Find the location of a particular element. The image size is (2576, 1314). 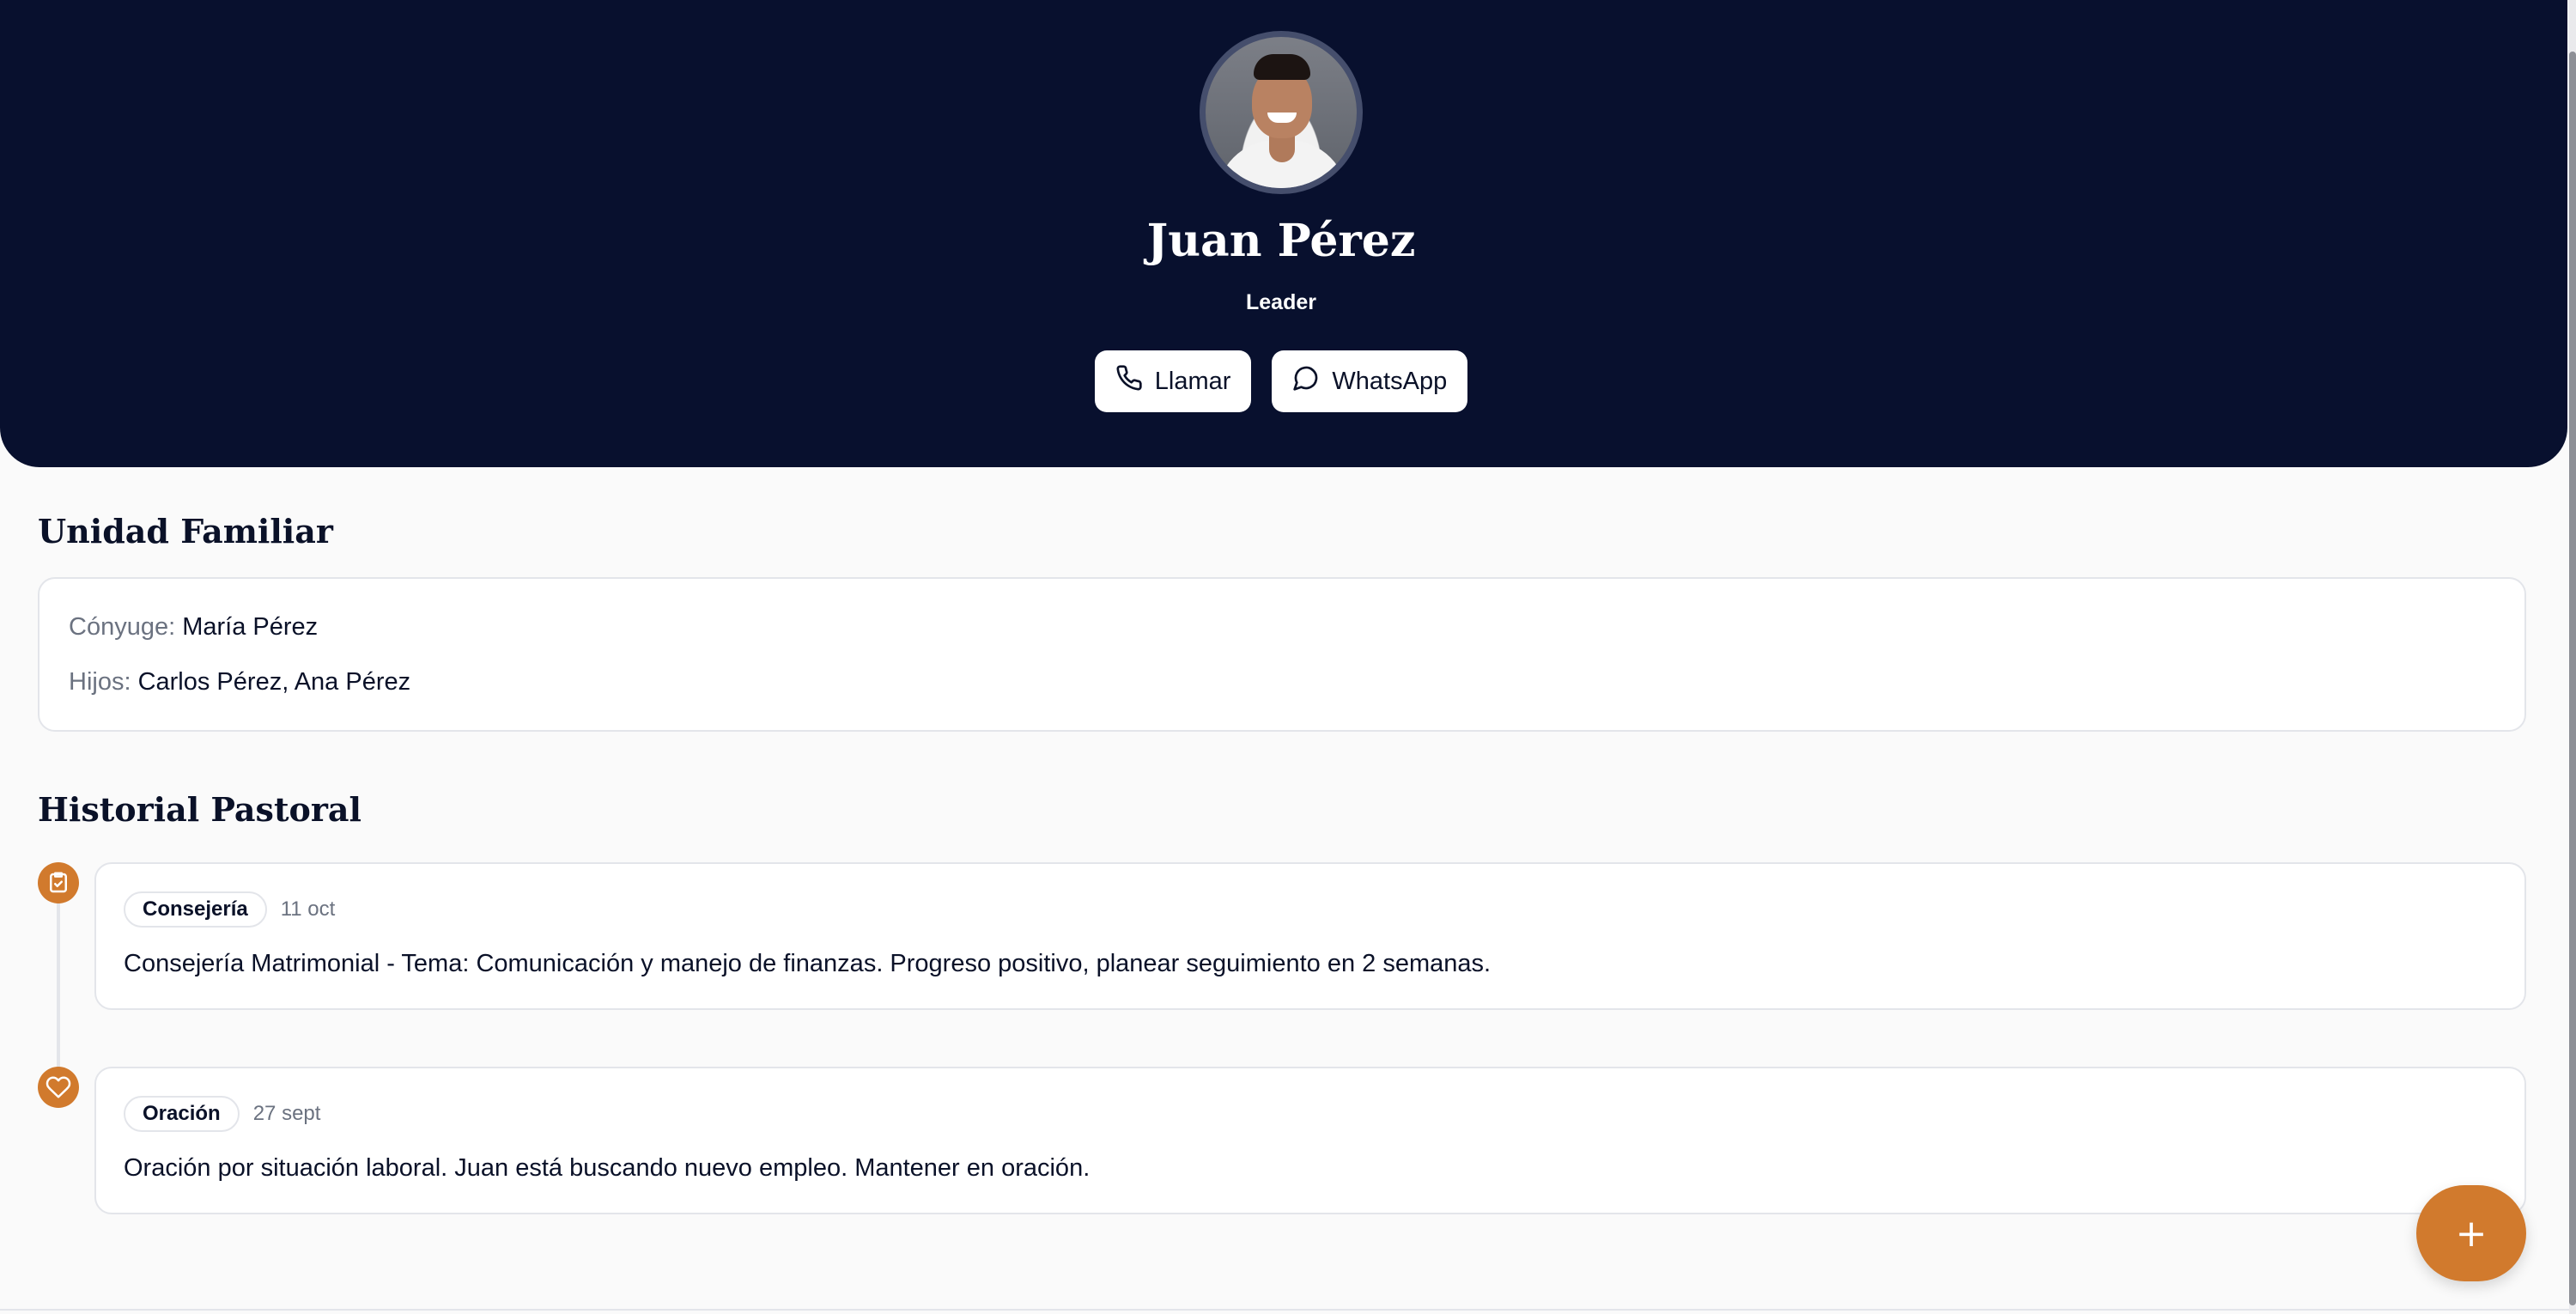

history-section-title: Historial Pastoral is located at coordinates (199, 809).